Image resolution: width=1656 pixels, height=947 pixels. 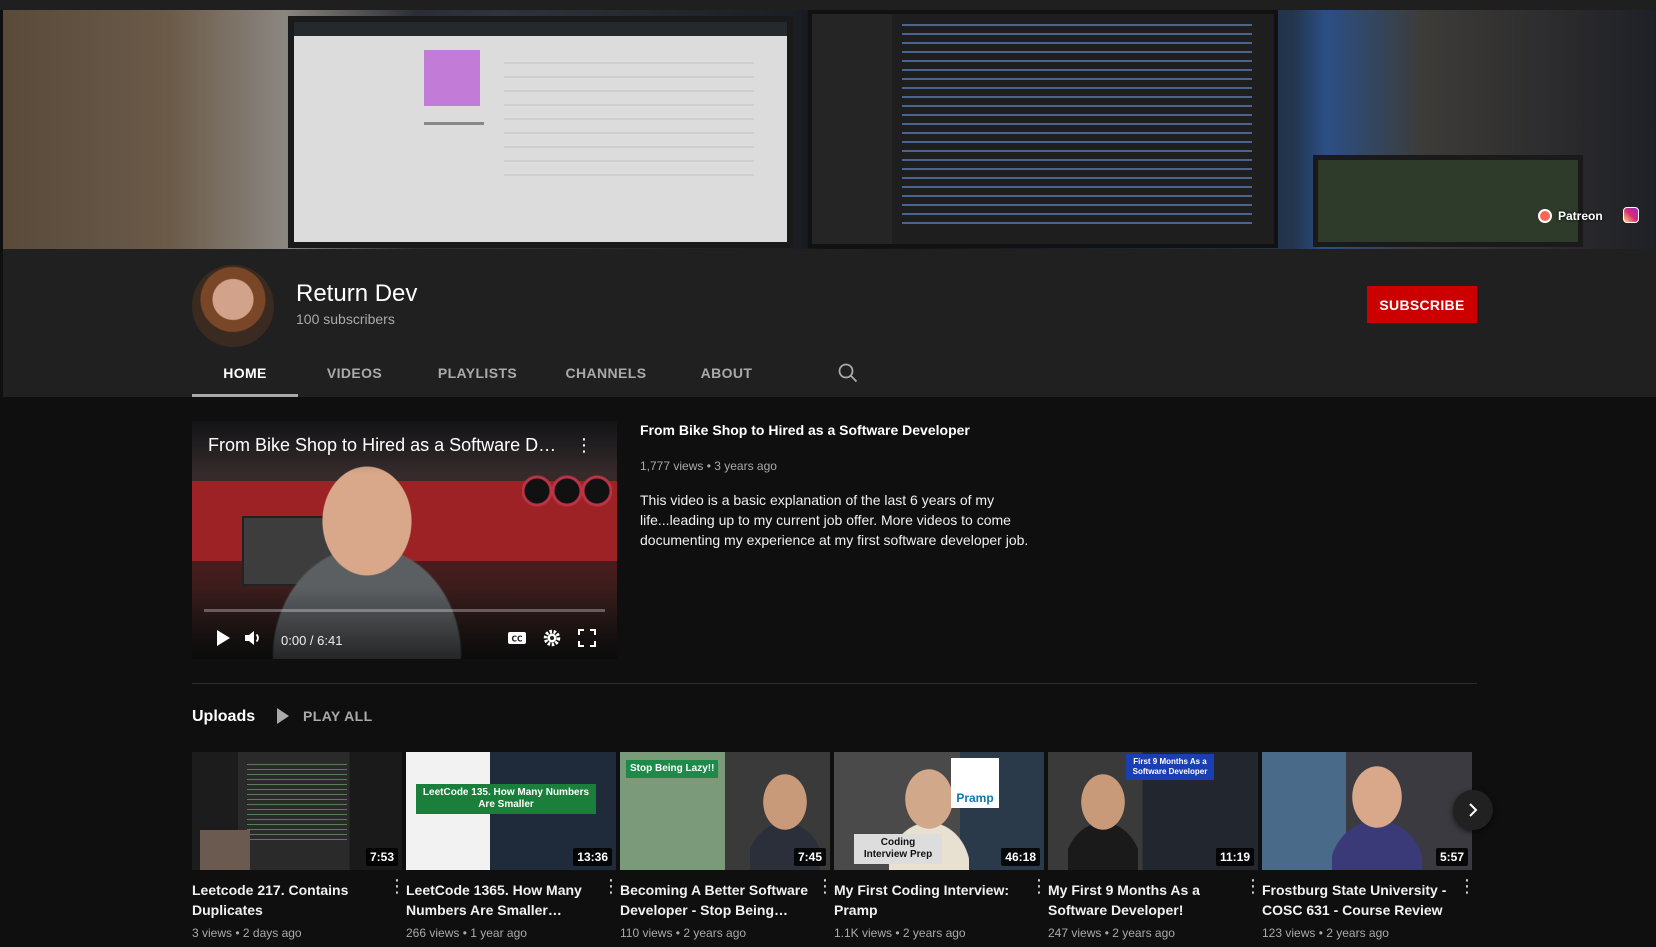 What do you see at coordinates (1448, 201) in the screenshot?
I see `banner-laptop` at bounding box center [1448, 201].